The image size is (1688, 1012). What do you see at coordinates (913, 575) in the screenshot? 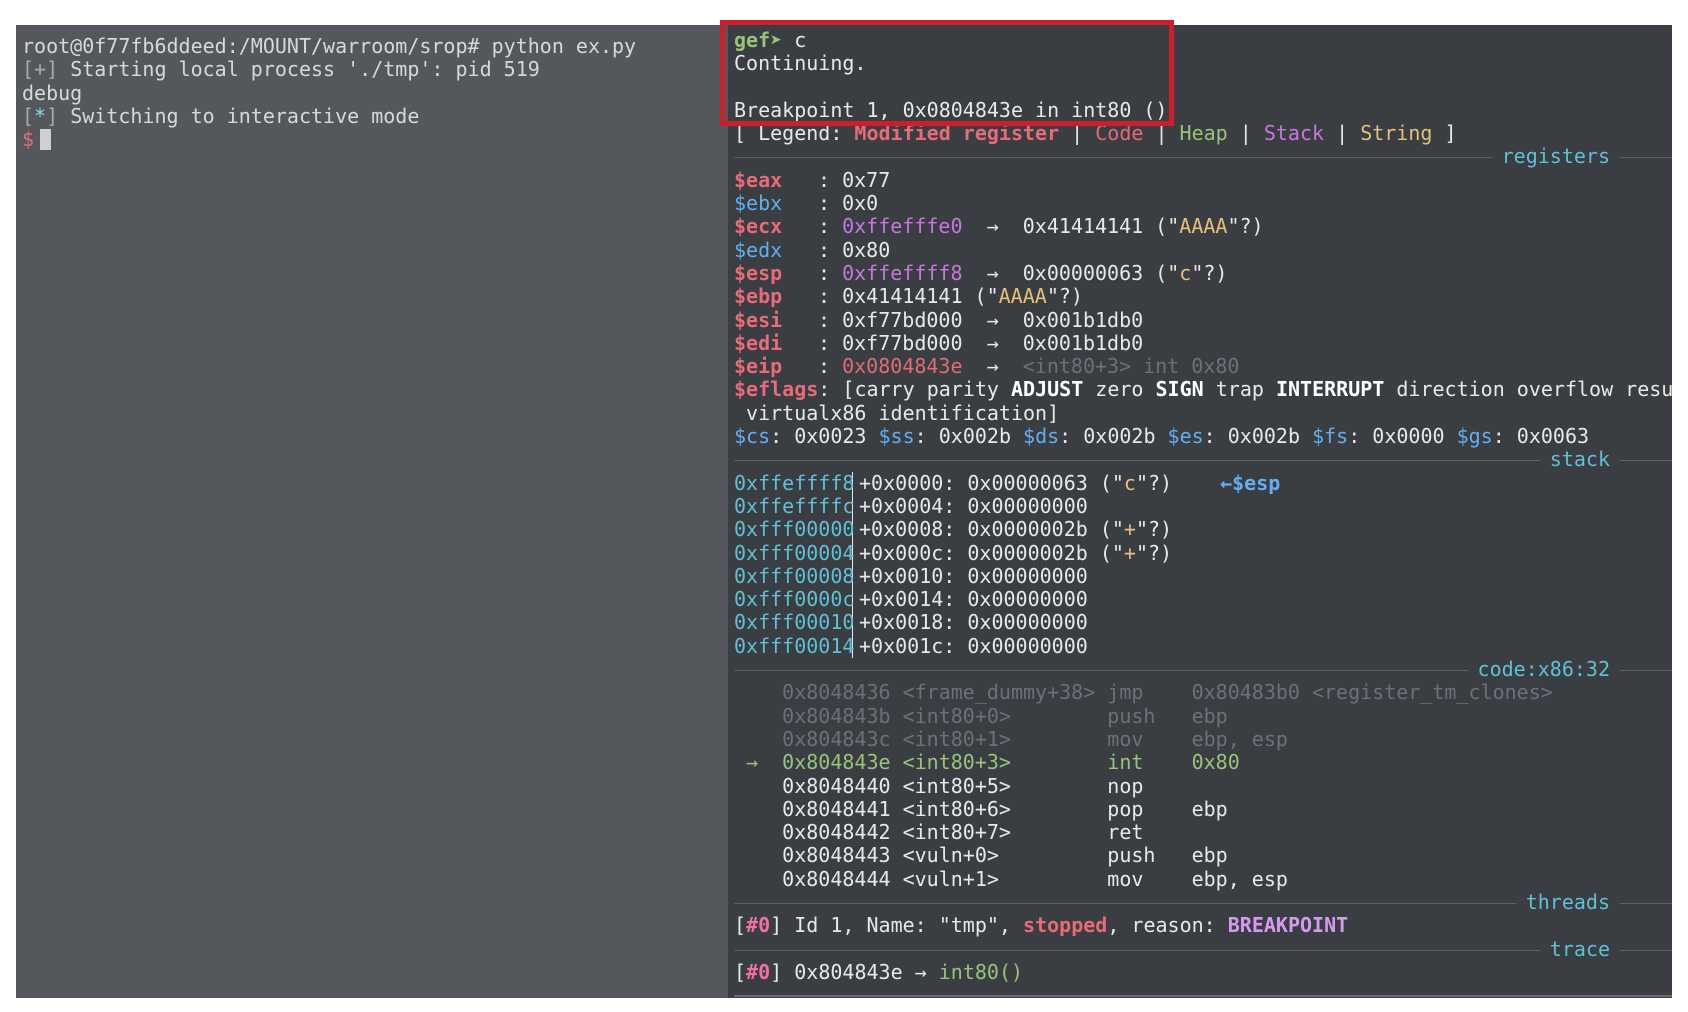
I see `stack-offset: +0x0010:` at bounding box center [913, 575].